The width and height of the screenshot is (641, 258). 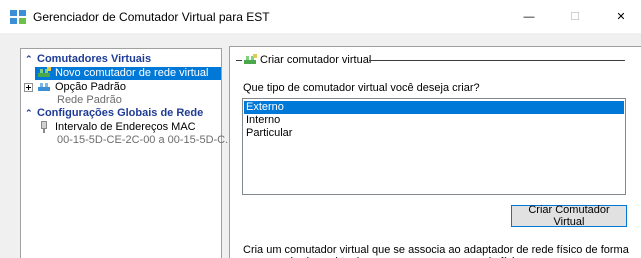 What do you see at coordinates (44, 127) in the screenshot?
I see `mac-range-icon` at bounding box center [44, 127].